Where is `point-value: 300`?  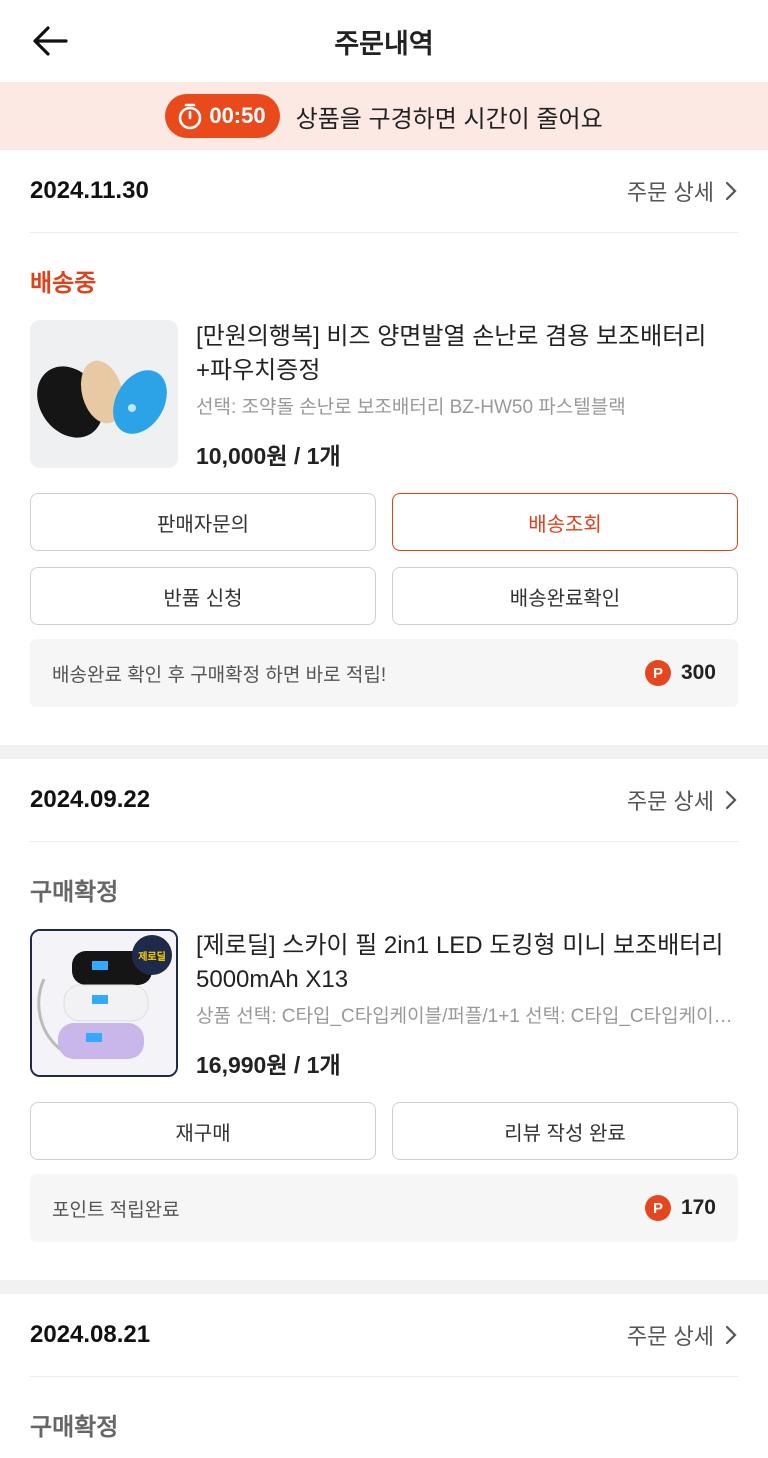 point-value: 300 is located at coordinates (698, 672).